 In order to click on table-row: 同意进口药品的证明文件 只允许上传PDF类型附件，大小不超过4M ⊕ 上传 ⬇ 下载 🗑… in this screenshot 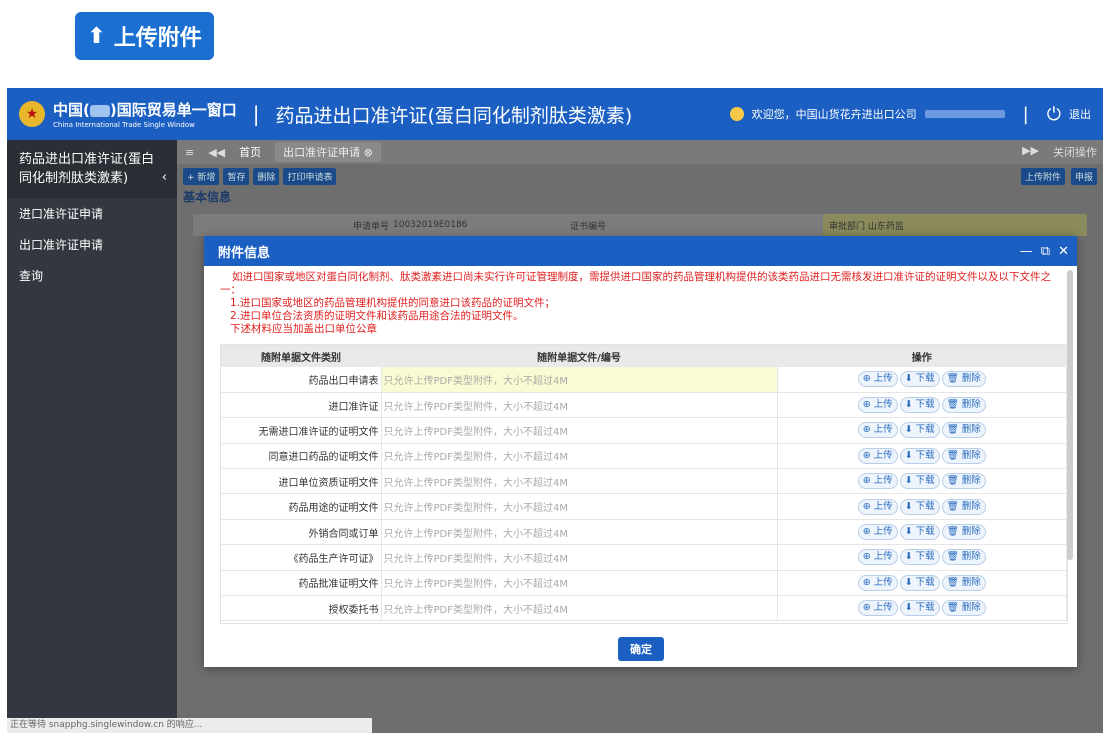, I will do `click(644, 456)`.